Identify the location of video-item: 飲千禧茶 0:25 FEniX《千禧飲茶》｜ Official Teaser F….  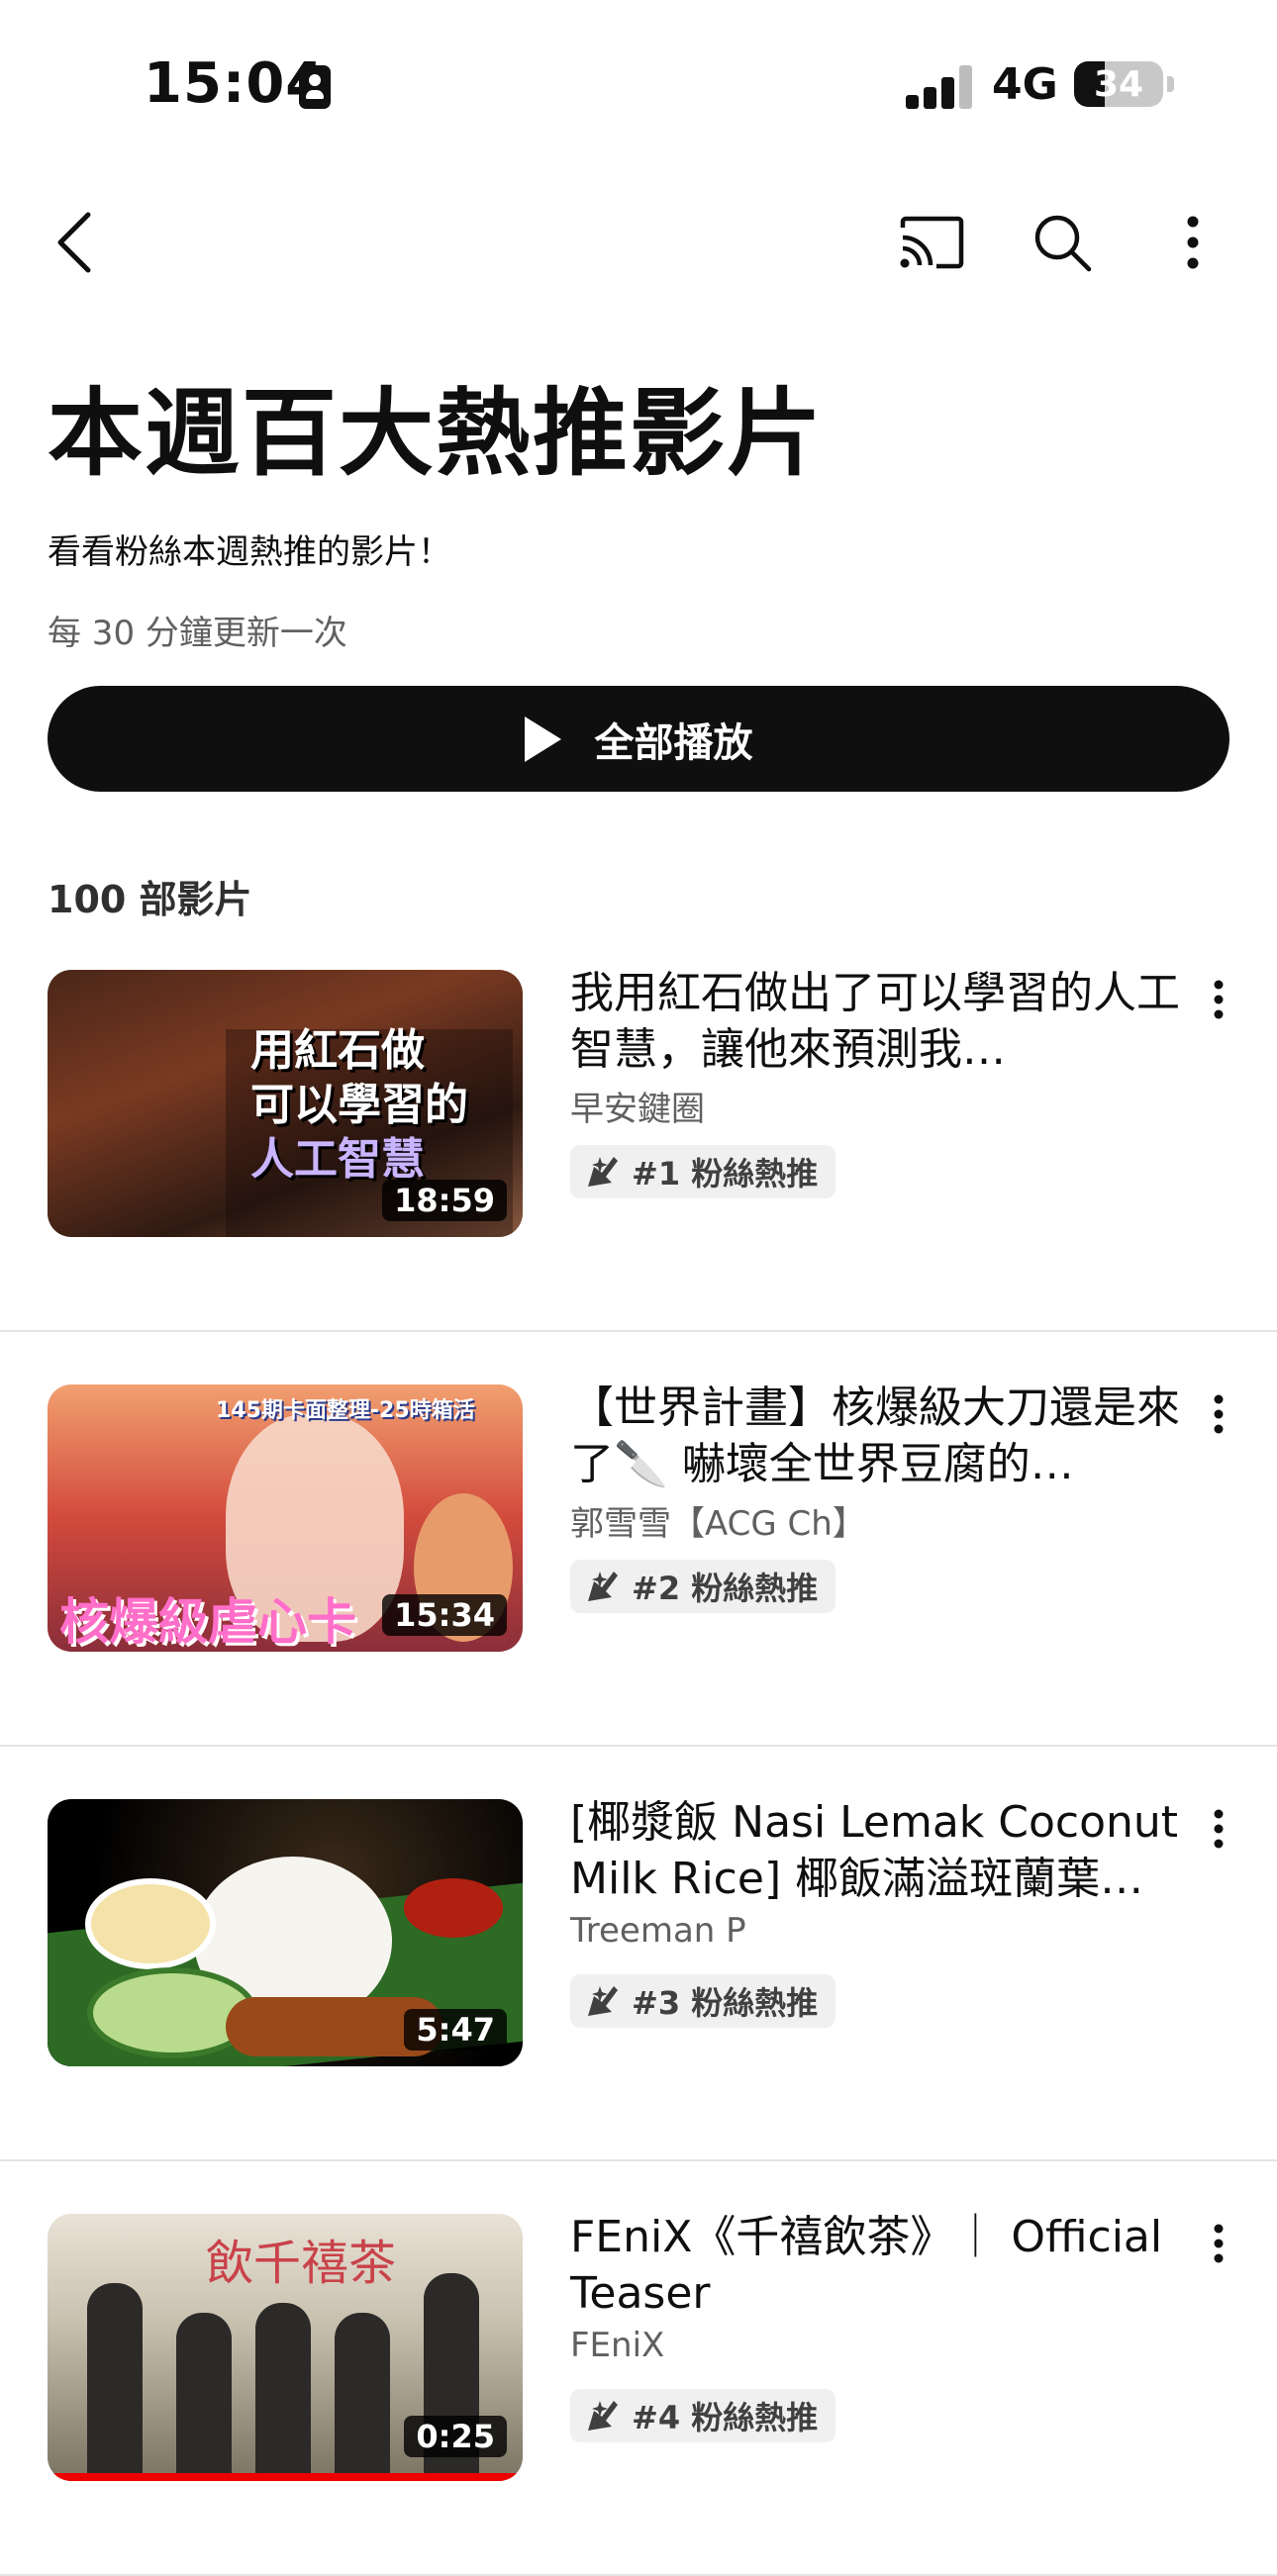
(638, 2391).